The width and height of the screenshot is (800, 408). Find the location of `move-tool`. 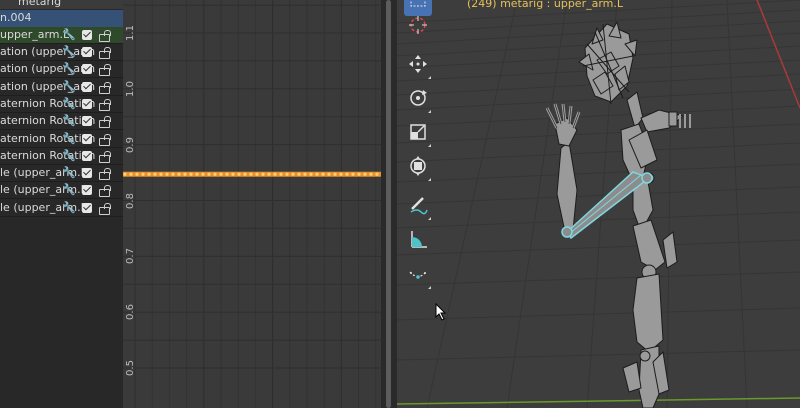

move-tool is located at coordinates (418, 66).